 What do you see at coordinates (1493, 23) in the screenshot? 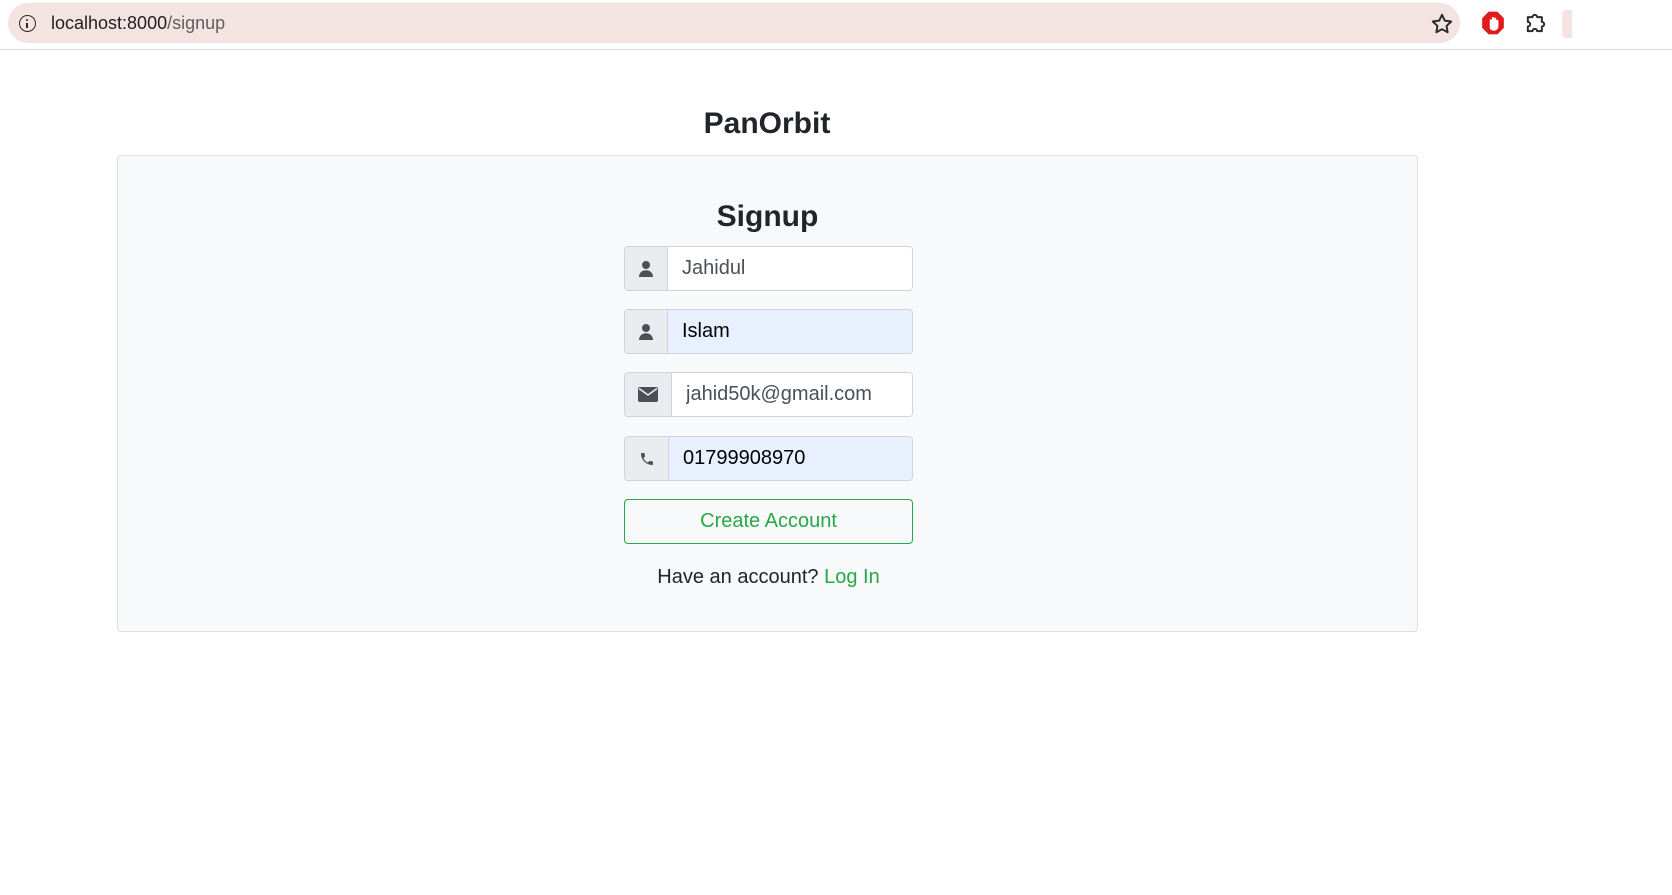
I see `ad-block-icon` at bounding box center [1493, 23].